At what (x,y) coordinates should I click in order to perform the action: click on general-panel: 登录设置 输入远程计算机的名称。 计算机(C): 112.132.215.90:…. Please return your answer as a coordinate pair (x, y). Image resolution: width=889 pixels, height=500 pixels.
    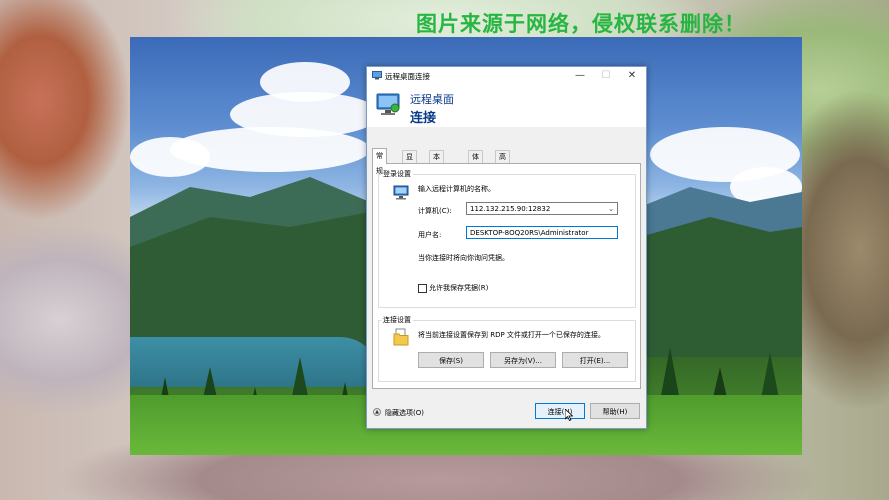
    Looking at the image, I should click on (506, 276).